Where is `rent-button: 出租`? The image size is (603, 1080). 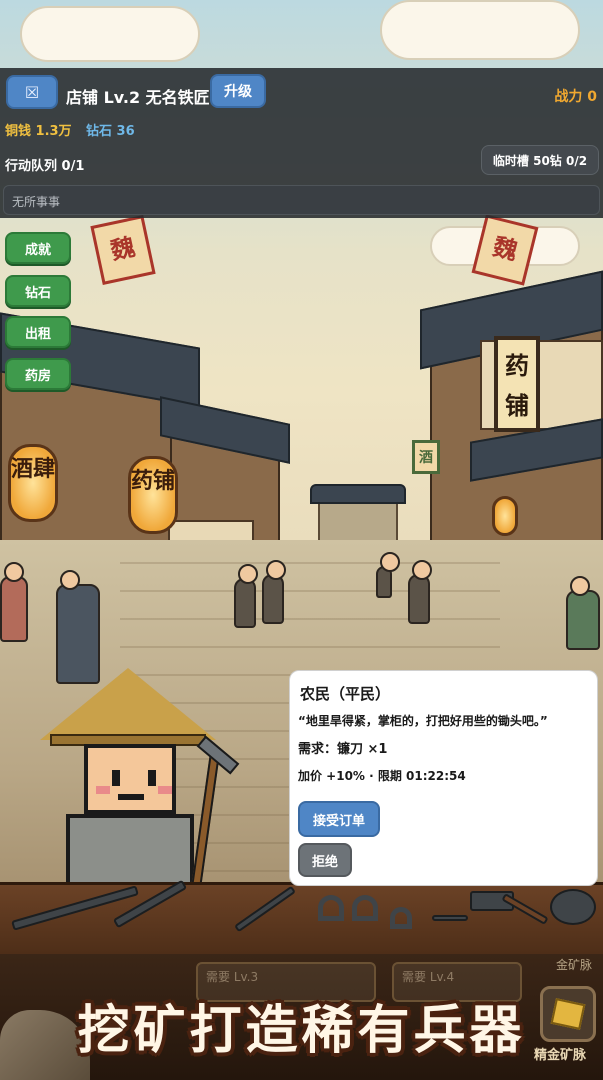 rent-button: 出租 is located at coordinates (38, 332).